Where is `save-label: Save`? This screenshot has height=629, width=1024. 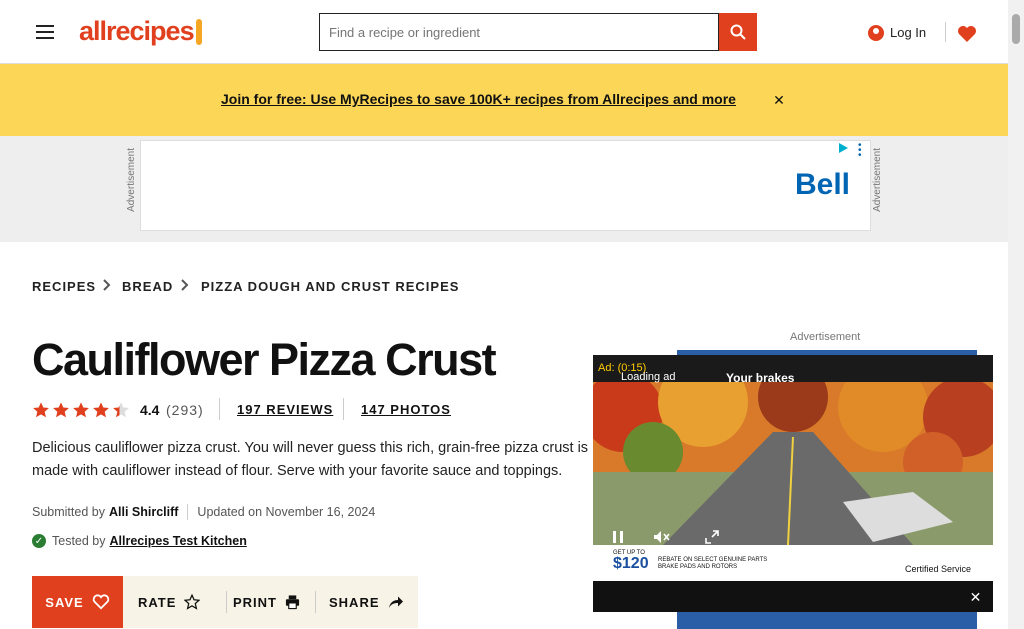
save-label: Save is located at coordinates (64, 602).